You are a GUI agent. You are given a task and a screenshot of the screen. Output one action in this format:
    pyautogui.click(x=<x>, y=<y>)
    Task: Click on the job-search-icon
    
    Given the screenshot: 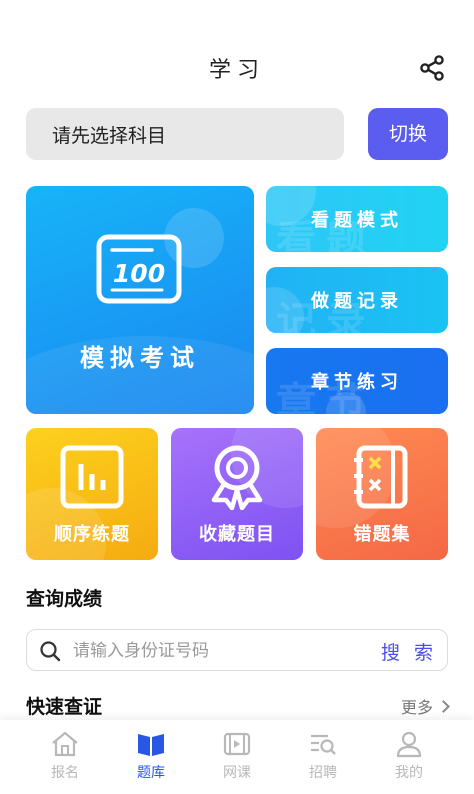 What is the action you would take?
    pyautogui.click(x=323, y=744)
    